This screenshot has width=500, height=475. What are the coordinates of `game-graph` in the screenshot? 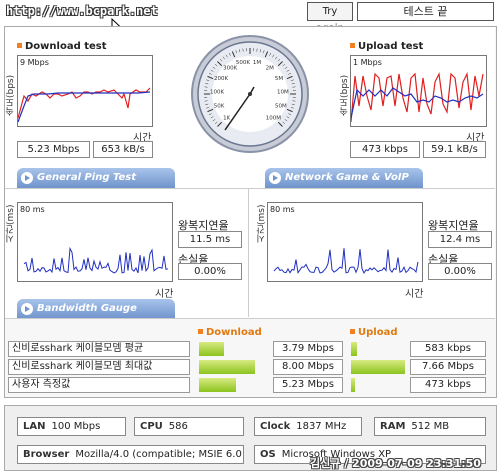 It's located at (346, 261).